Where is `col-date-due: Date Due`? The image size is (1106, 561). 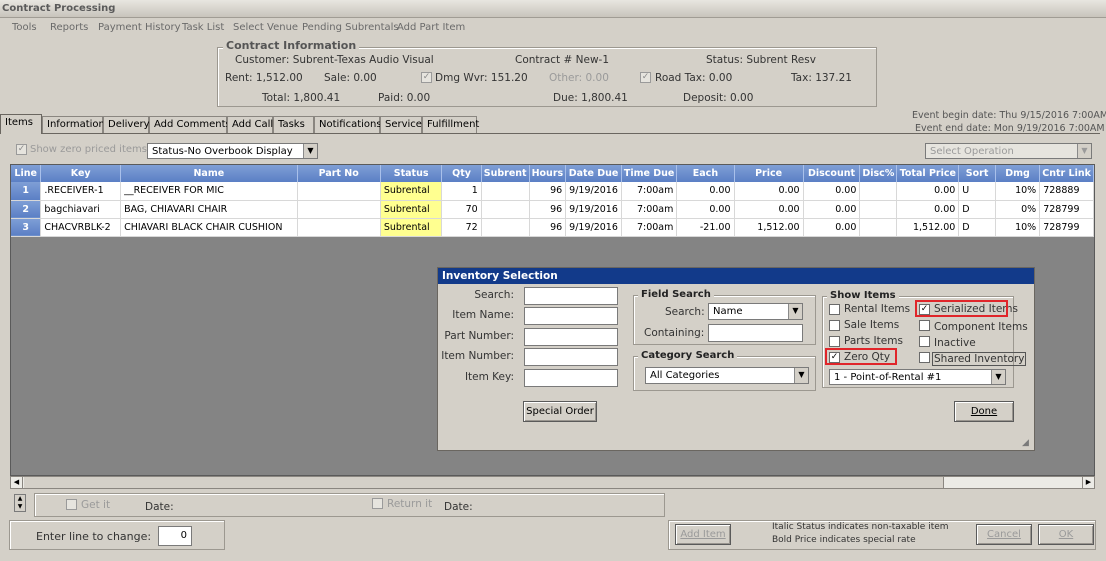 col-date-due: Date Due is located at coordinates (593, 173).